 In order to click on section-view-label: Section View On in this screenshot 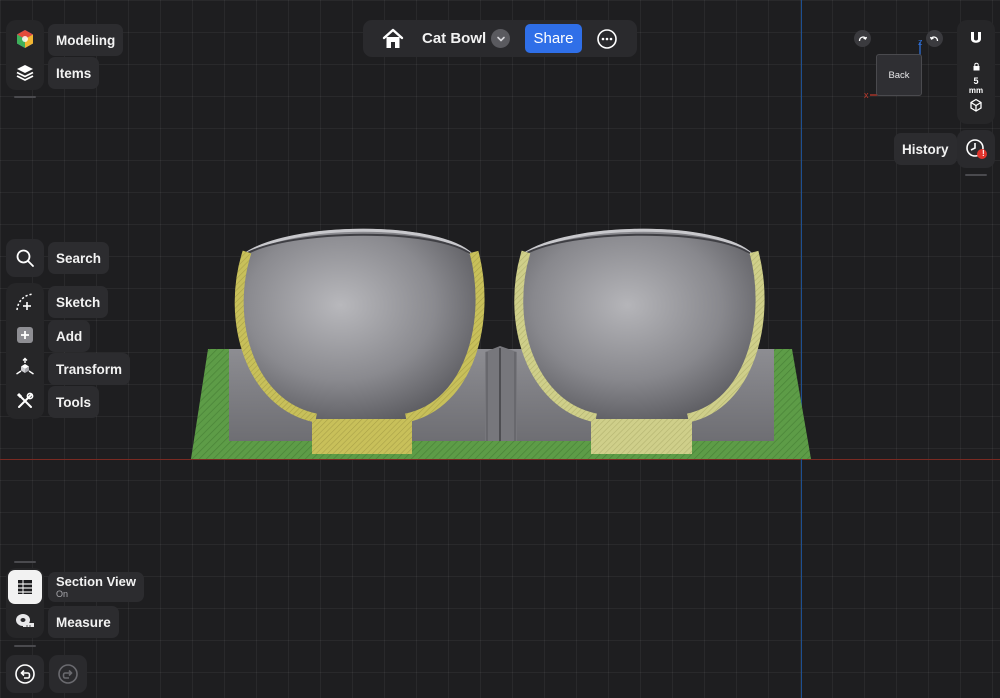, I will do `click(96, 587)`.